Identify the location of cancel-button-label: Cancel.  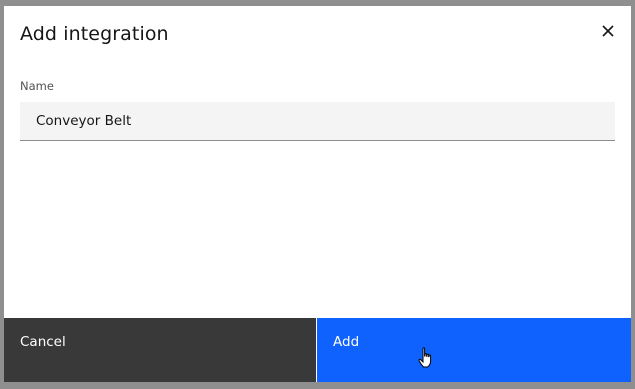
(43, 342).